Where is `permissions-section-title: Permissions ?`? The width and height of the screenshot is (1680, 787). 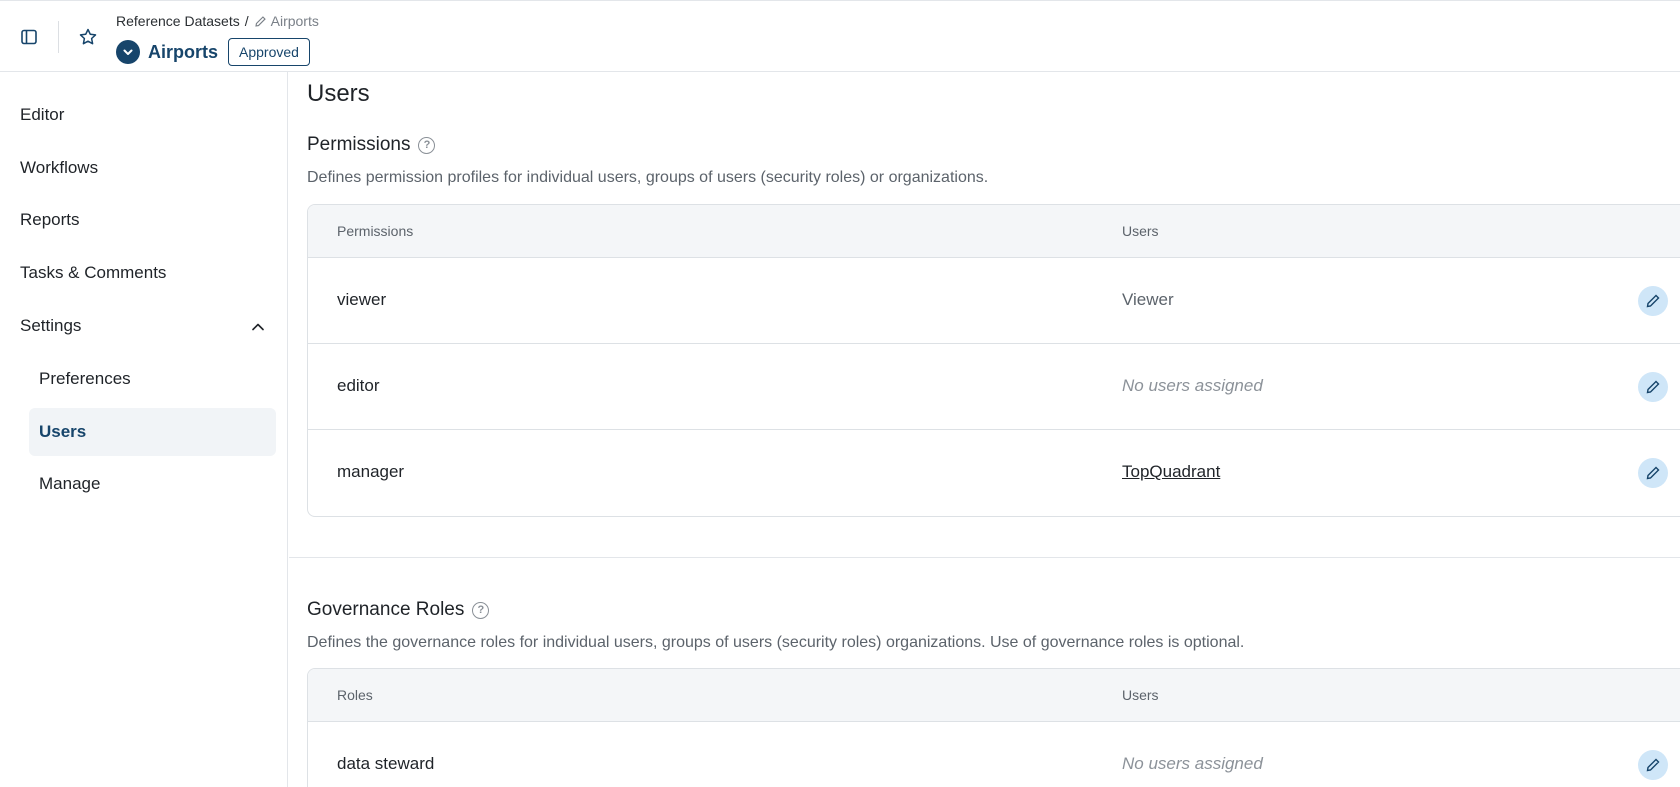
permissions-section-title: Permissions ? is located at coordinates (371, 145).